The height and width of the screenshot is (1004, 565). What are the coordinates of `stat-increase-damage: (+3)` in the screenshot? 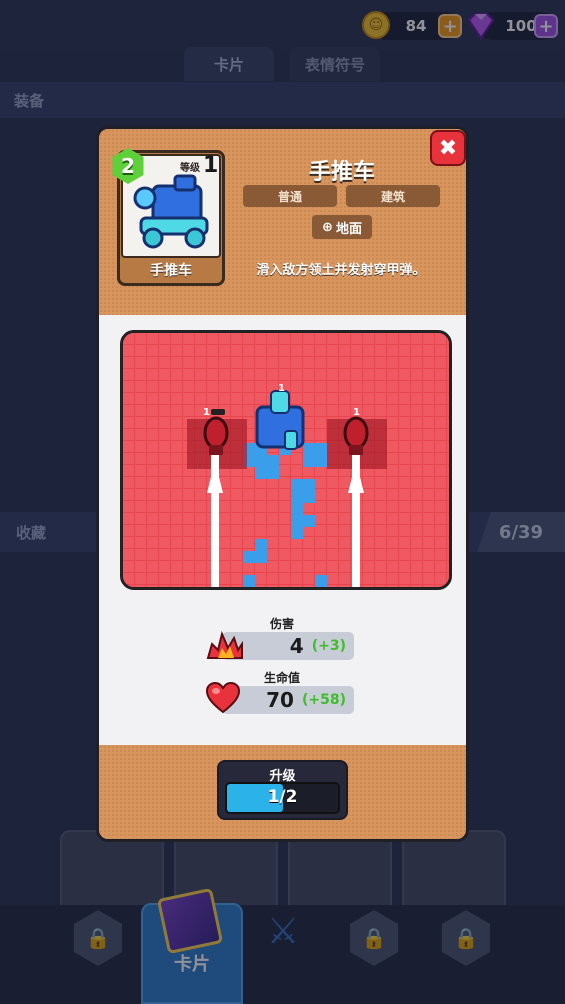 It's located at (328, 646).